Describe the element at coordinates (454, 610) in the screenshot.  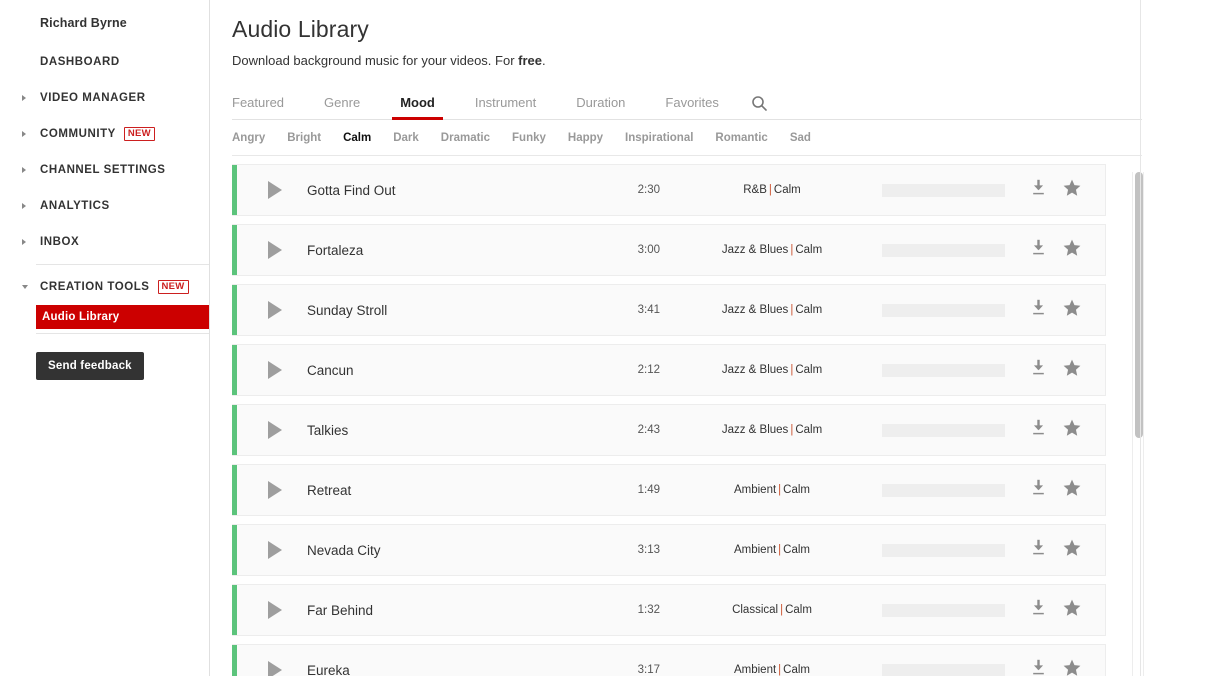
I see `track-title: Far Behind` at that location.